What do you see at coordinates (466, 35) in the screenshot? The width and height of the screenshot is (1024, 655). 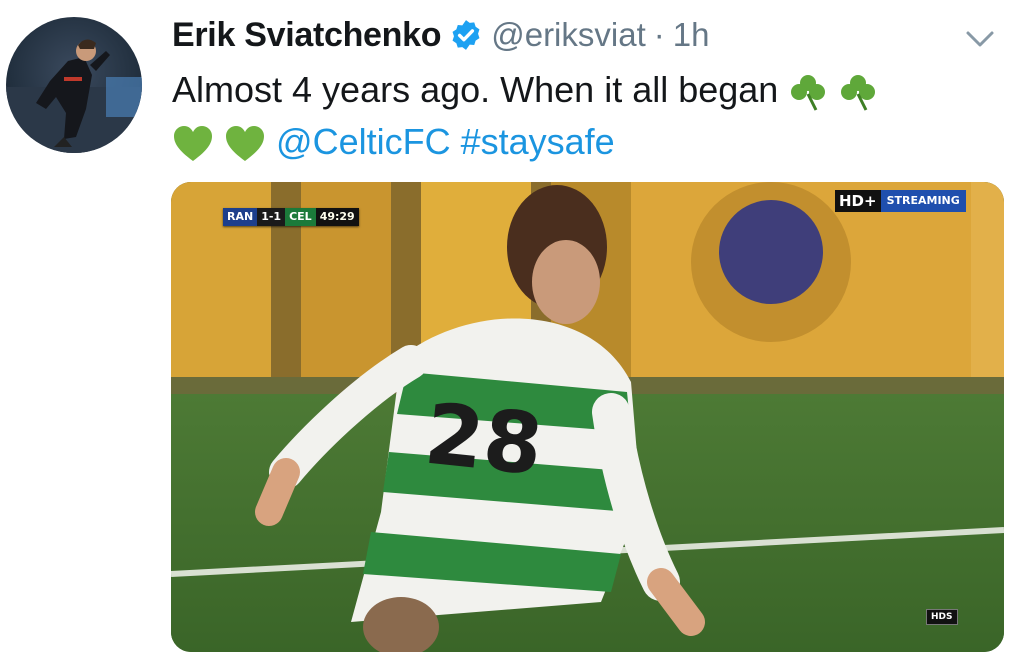 I see `verified-badge-icon` at bounding box center [466, 35].